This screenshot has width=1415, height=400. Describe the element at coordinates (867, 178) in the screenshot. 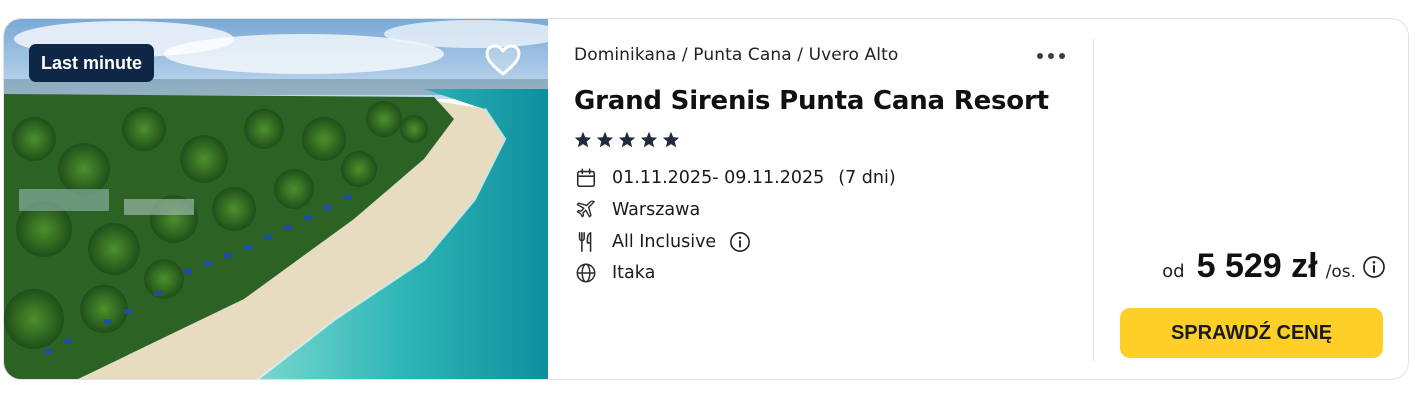

I see `trip-duration: (7 dni)` at that location.